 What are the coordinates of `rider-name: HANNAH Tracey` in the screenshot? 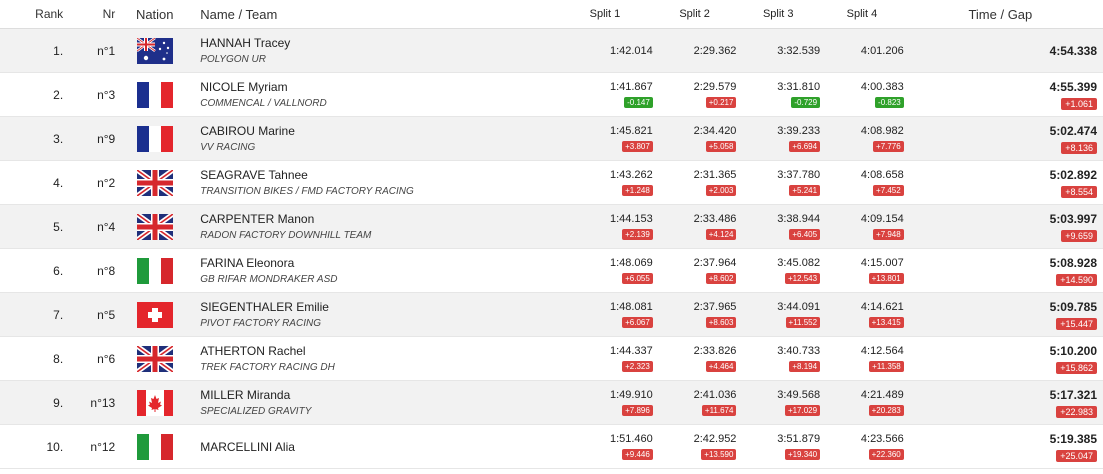 It's located at (378, 43).